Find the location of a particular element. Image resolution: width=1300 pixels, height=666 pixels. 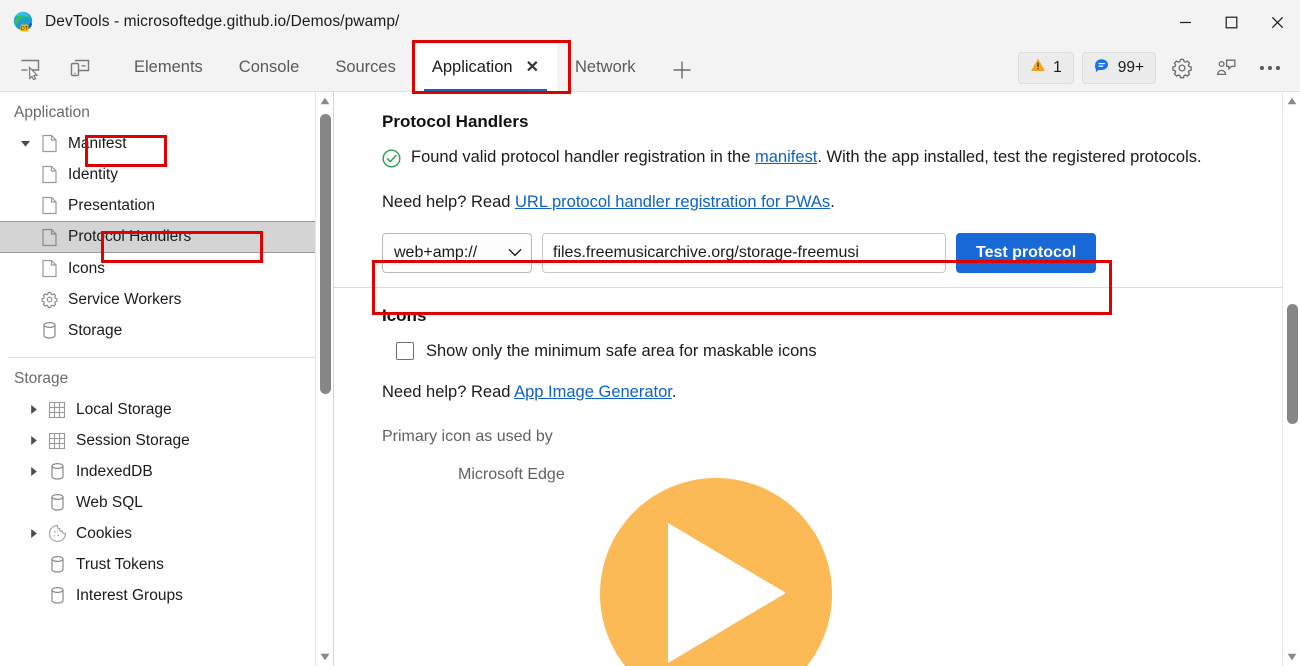

sidebar-scroll-thumb is located at coordinates (325, 254).